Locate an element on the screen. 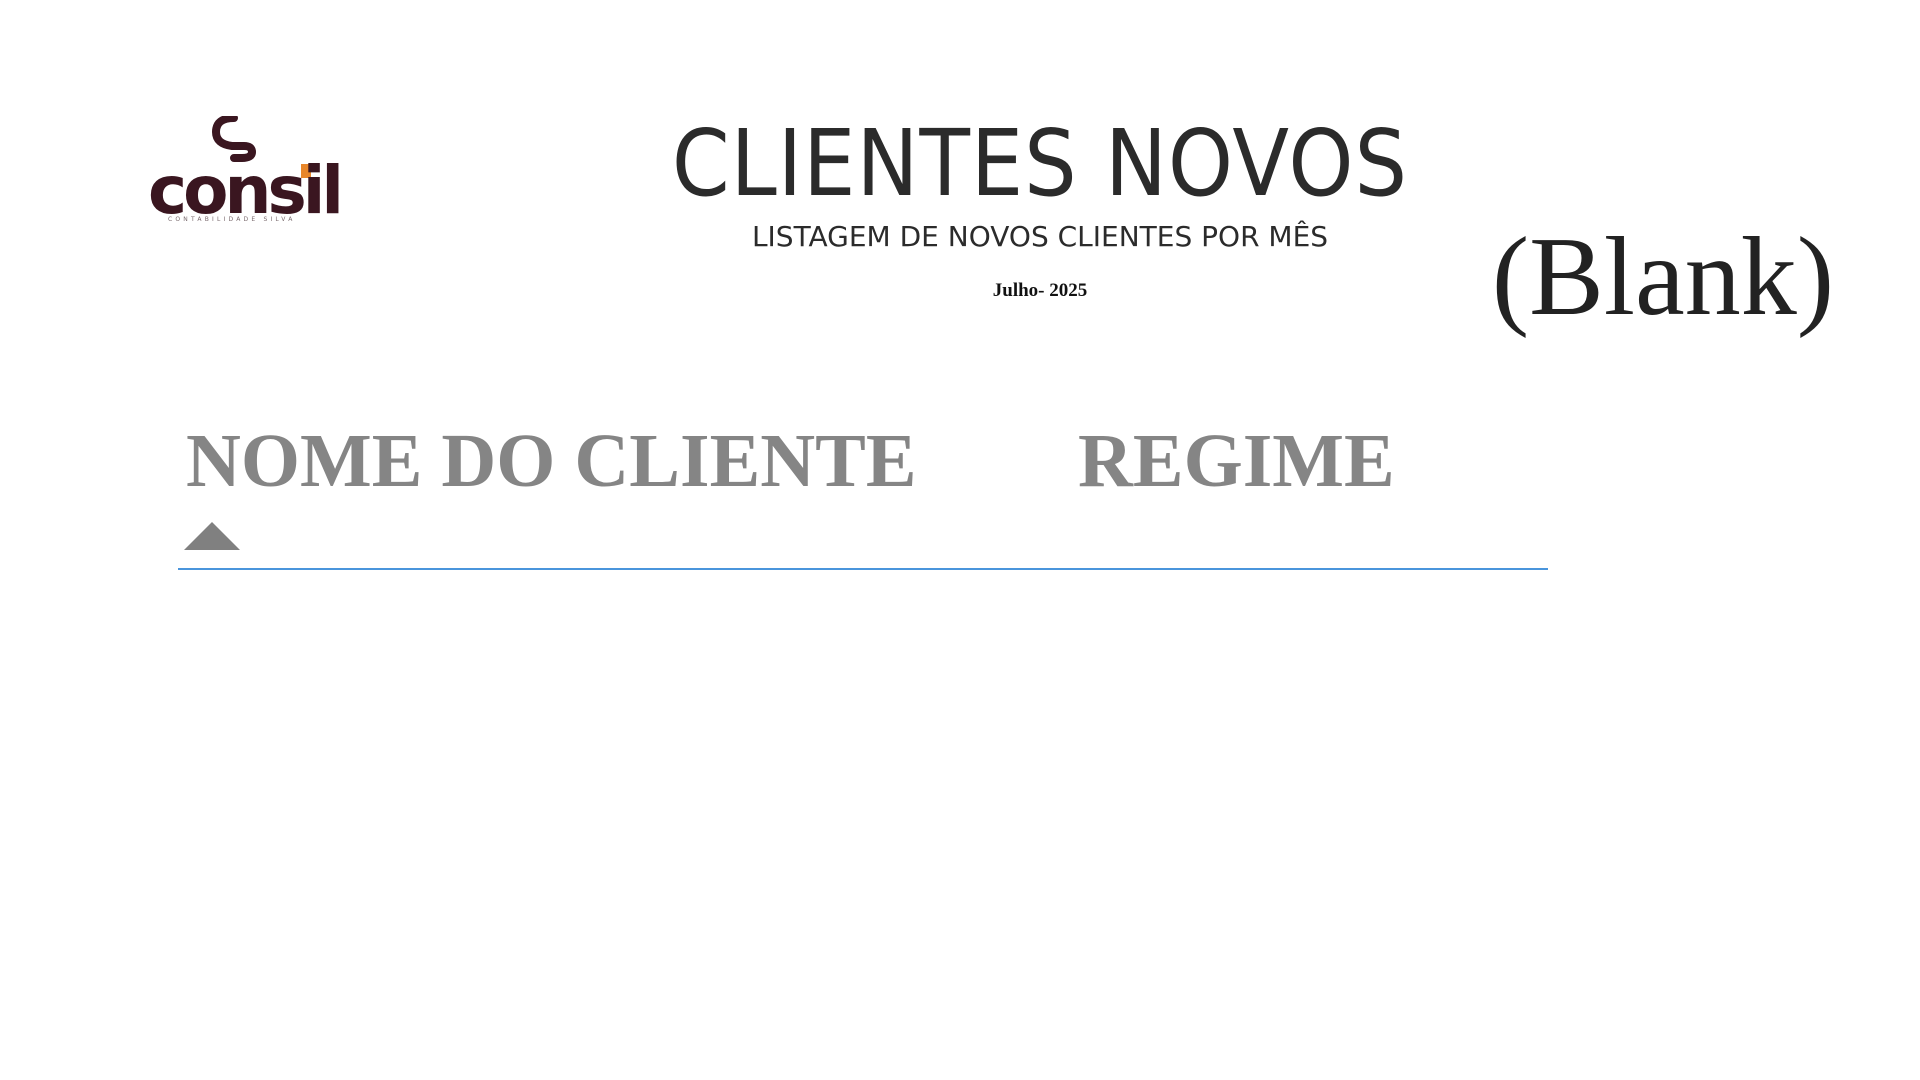 The height and width of the screenshot is (1080, 1920). column-header-client-name: NOME DO CLIENTE is located at coordinates (551, 461).